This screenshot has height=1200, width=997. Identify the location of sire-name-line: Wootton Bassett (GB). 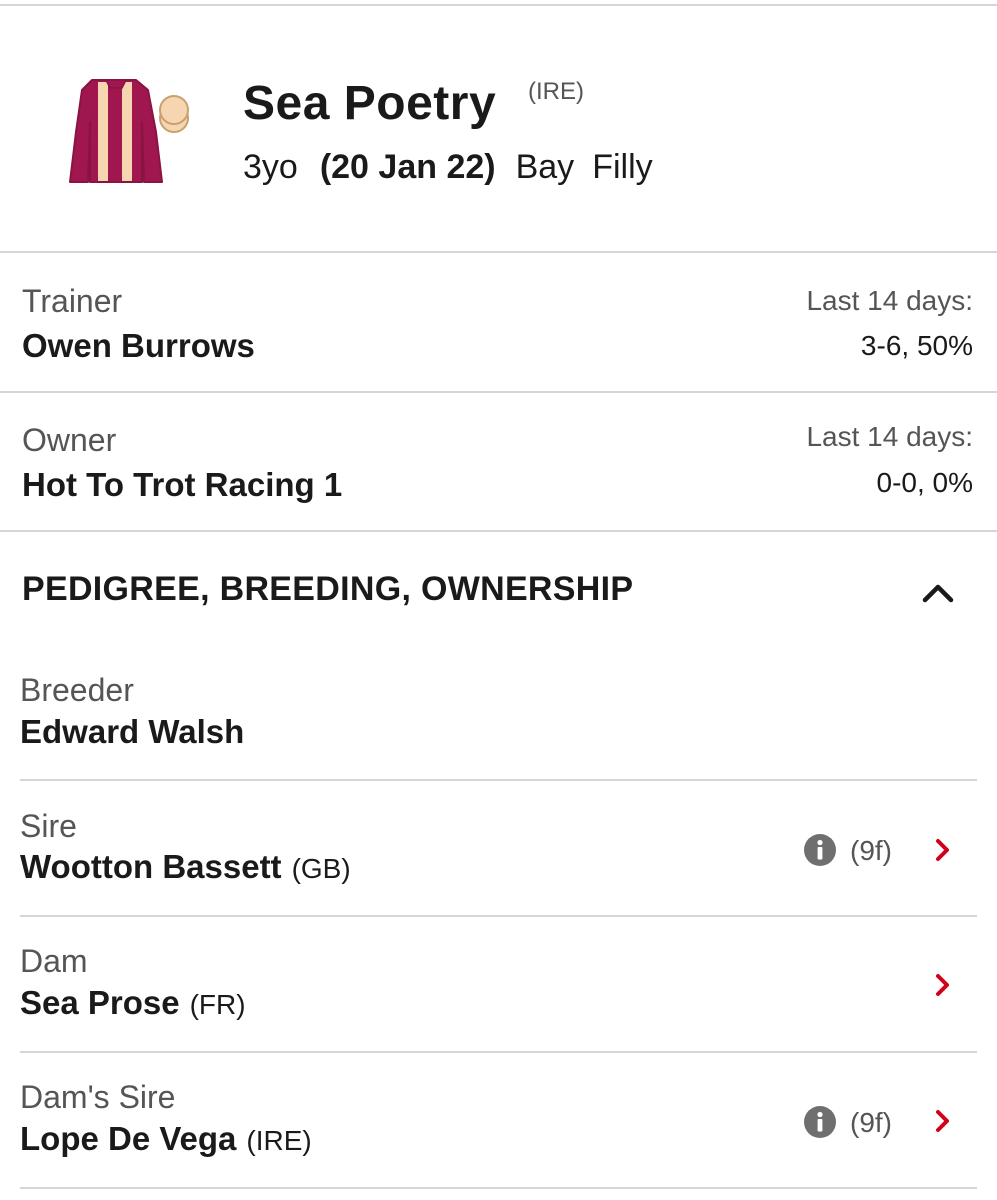
(185, 867).